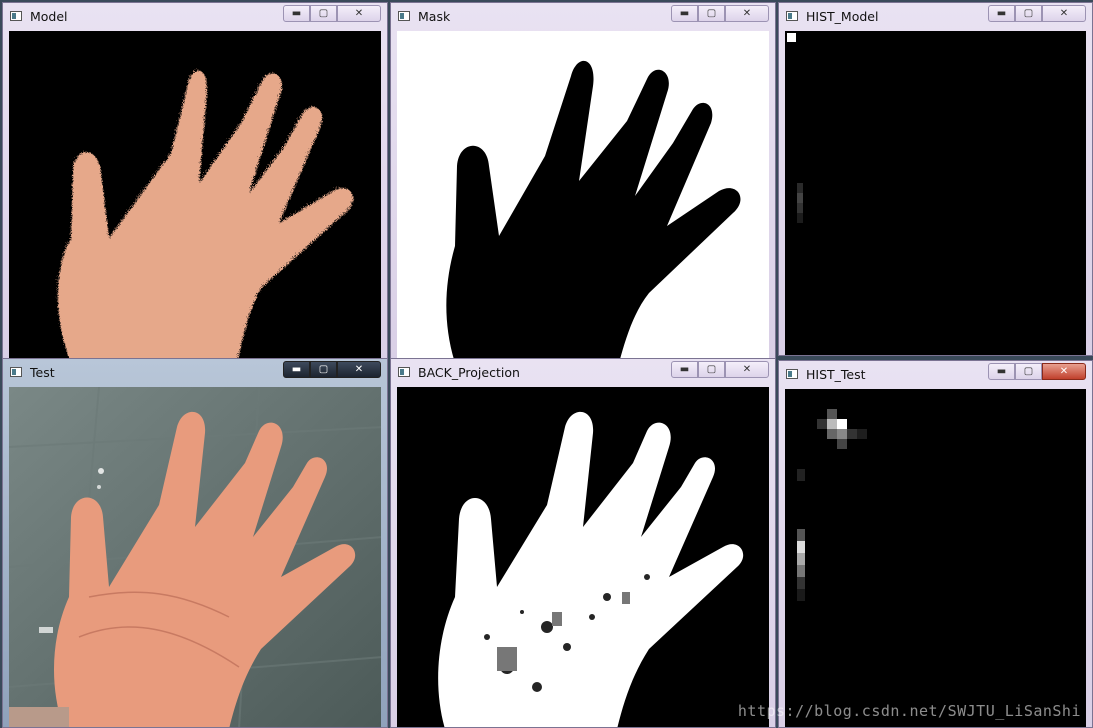  What do you see at coordinates (195, 16) in the screenshot?
I see `titlebar-model: Model ▬ ▢ ✕` at bounding box center [195, 16].